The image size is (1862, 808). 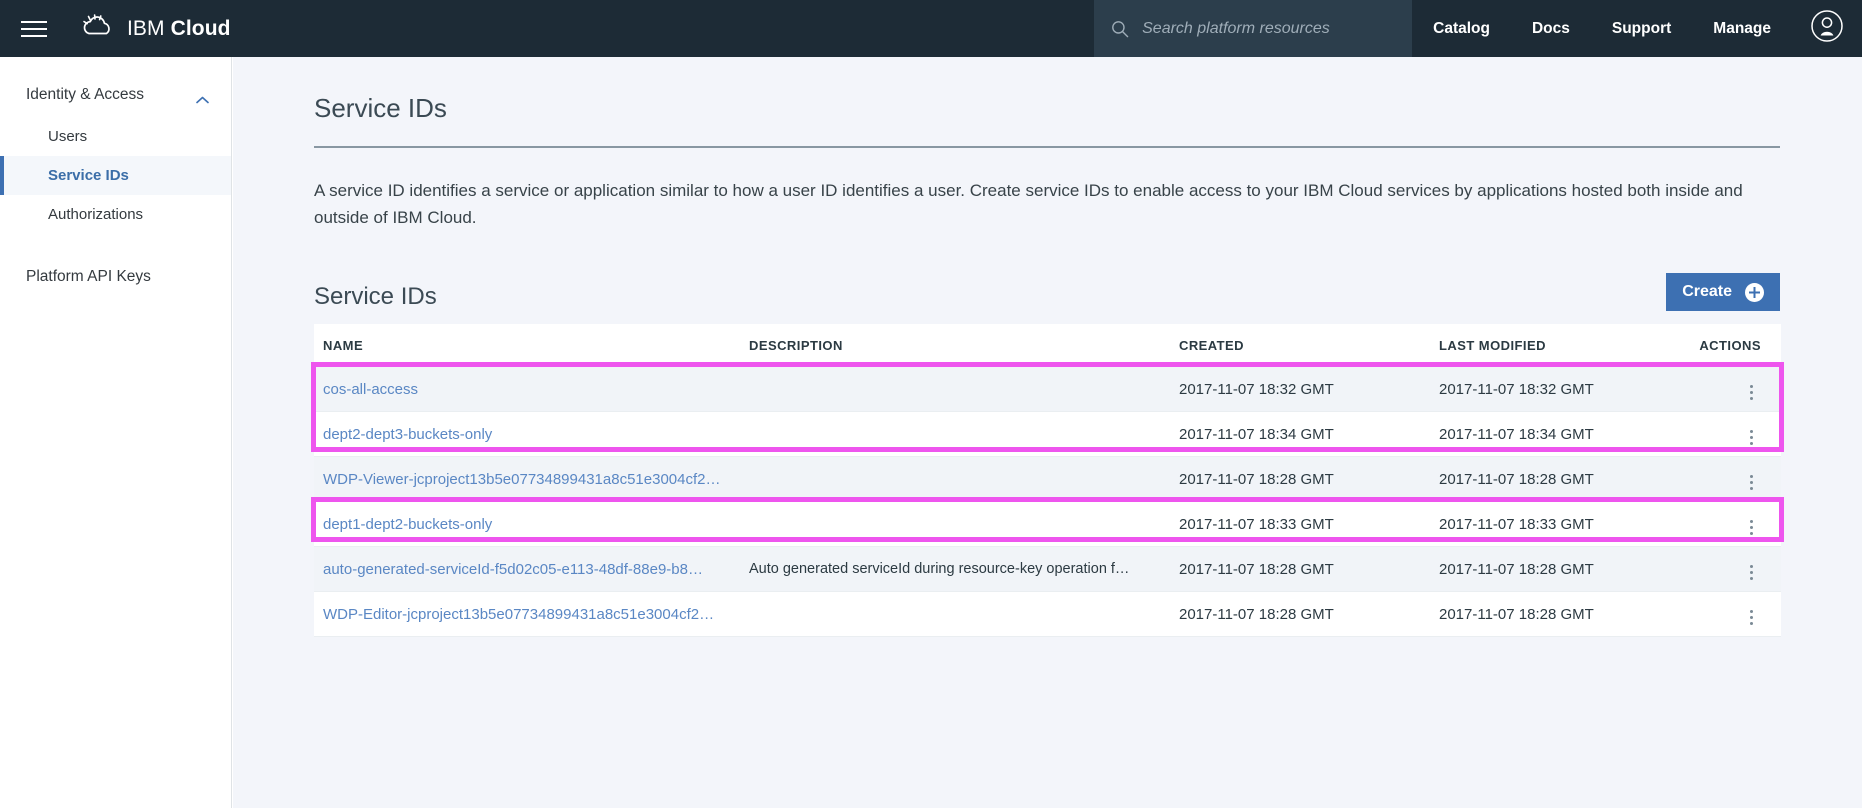 What do you see at coordinates (1707, 291) in the screenshot?
I see `create-button-label: Create` at bounding box center [1707, 291].